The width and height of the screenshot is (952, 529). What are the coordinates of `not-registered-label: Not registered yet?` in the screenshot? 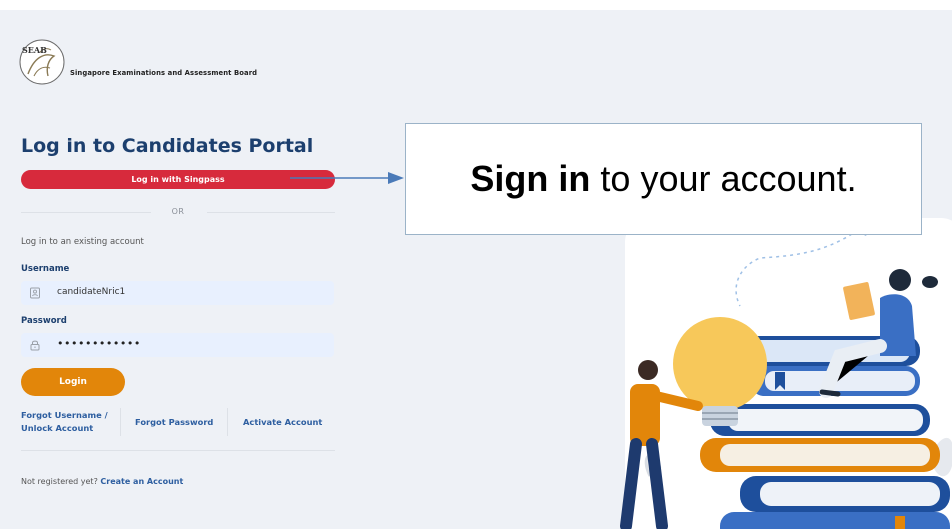 It's located at (59, 481).